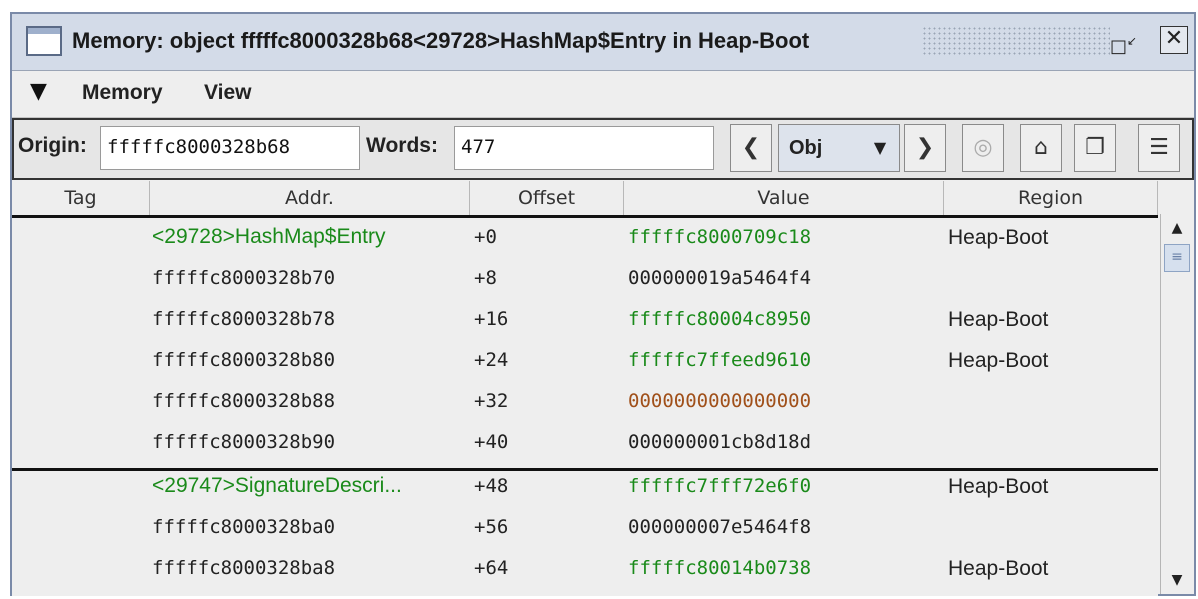 This screenshot has height=599, width=1198. I want to click on scroll-thumb: ≡, so click(1177, 258).